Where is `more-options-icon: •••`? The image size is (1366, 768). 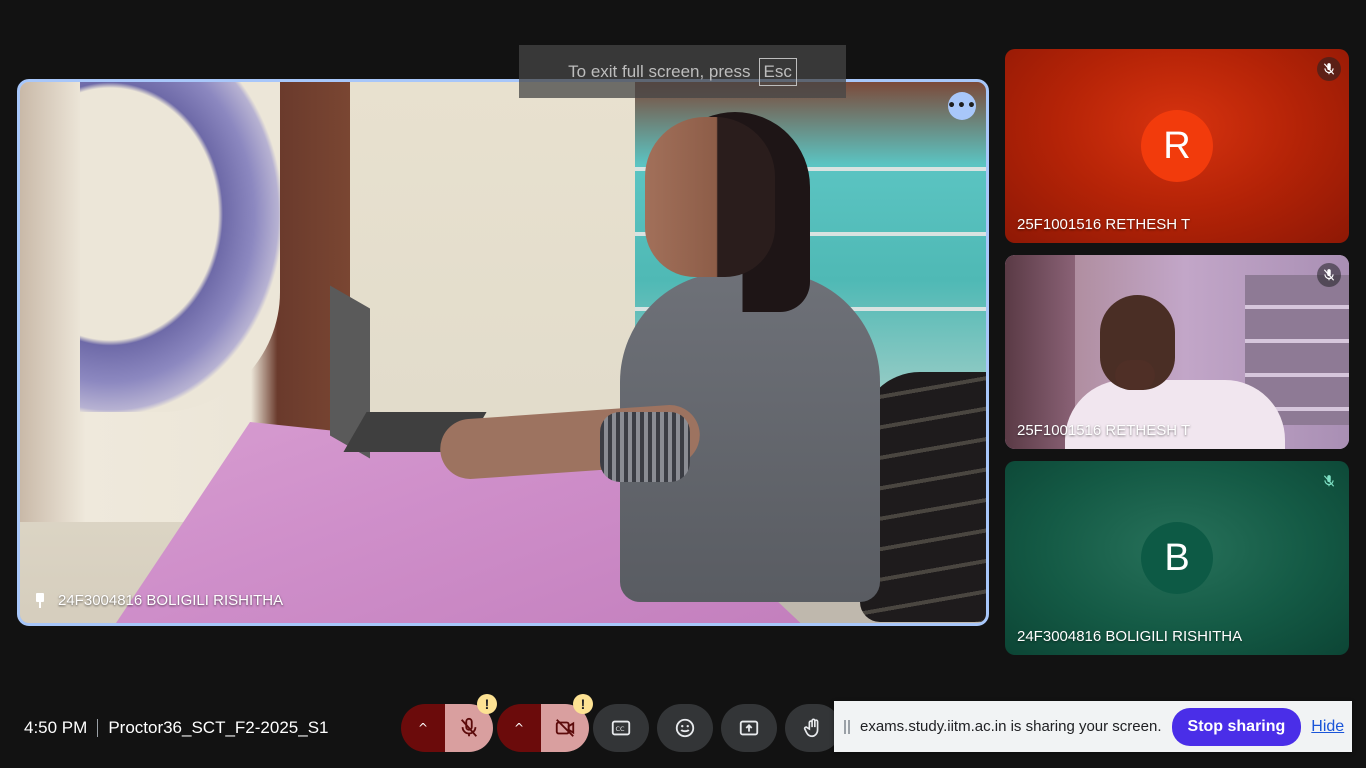 more-options-icon: ••• is located at coordinates (961, 106).